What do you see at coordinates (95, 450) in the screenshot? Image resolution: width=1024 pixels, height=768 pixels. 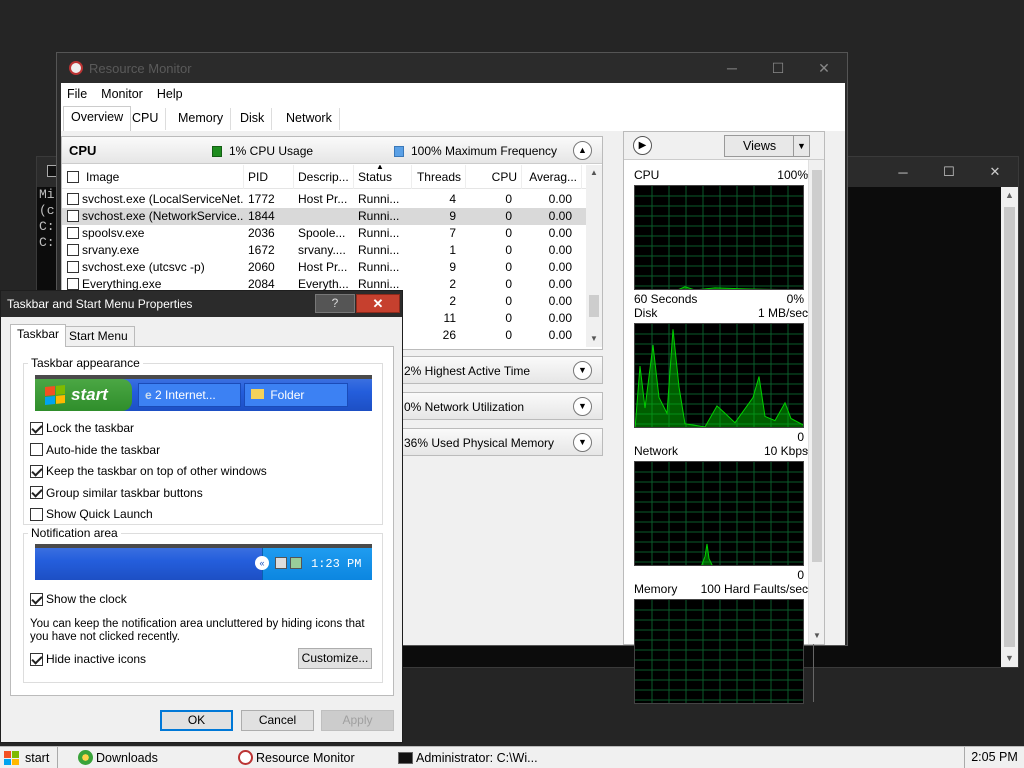 I see `option-checkbox-2: Auto-hide the taskbar` at bounding box center [95, 450].